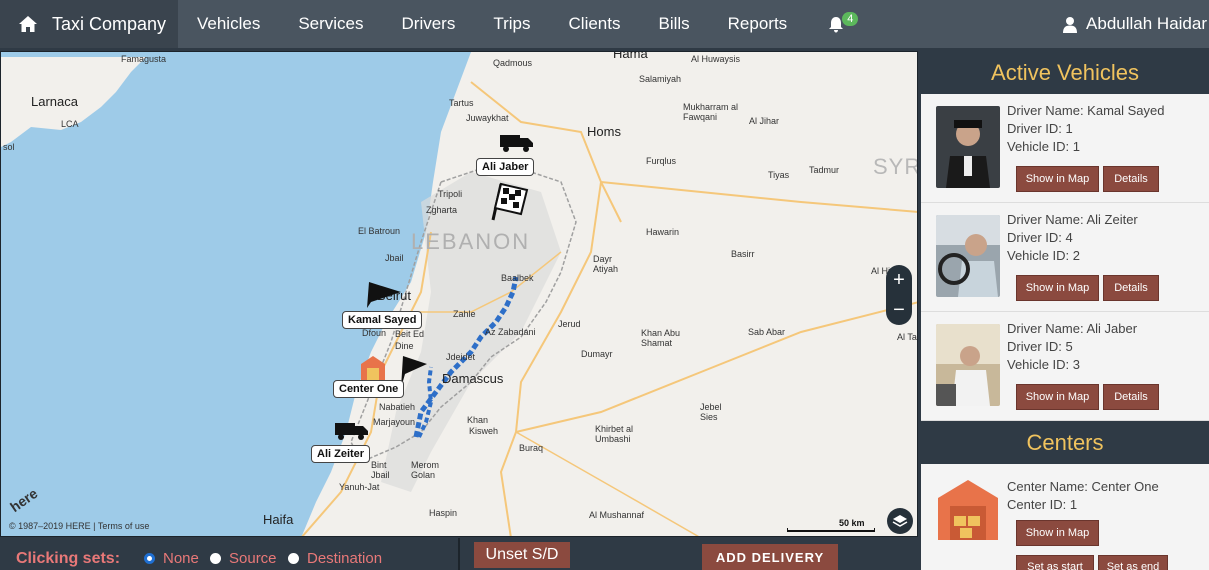 This screenshot has width=1209, height=570. Describe the element at coordinates (758, 24) in the screenshot. I see `nav-reports: Reports` at that location.